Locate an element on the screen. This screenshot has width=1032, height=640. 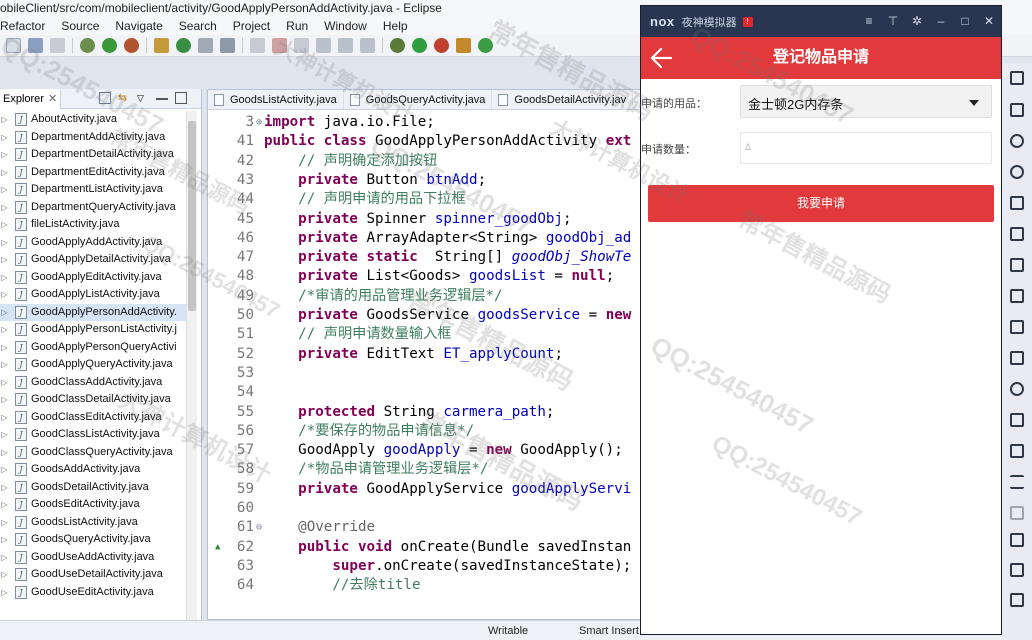
stop-icon is located at coordinates (279, 45).